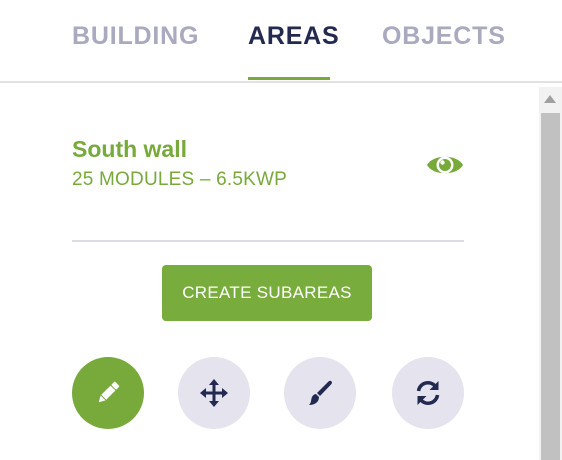  Describe the element at coordinates (267, 293) in the screenshot. I see `create-subareas-button: CREATE SUBAREAS` at that location.